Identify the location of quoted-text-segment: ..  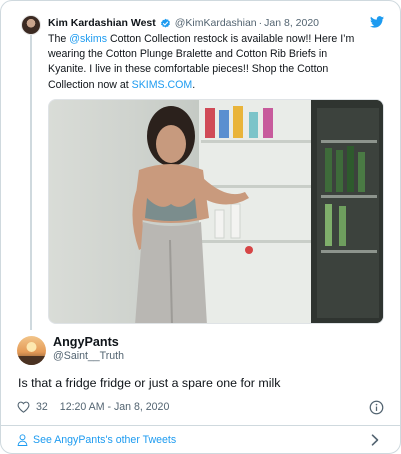
(194, 84).